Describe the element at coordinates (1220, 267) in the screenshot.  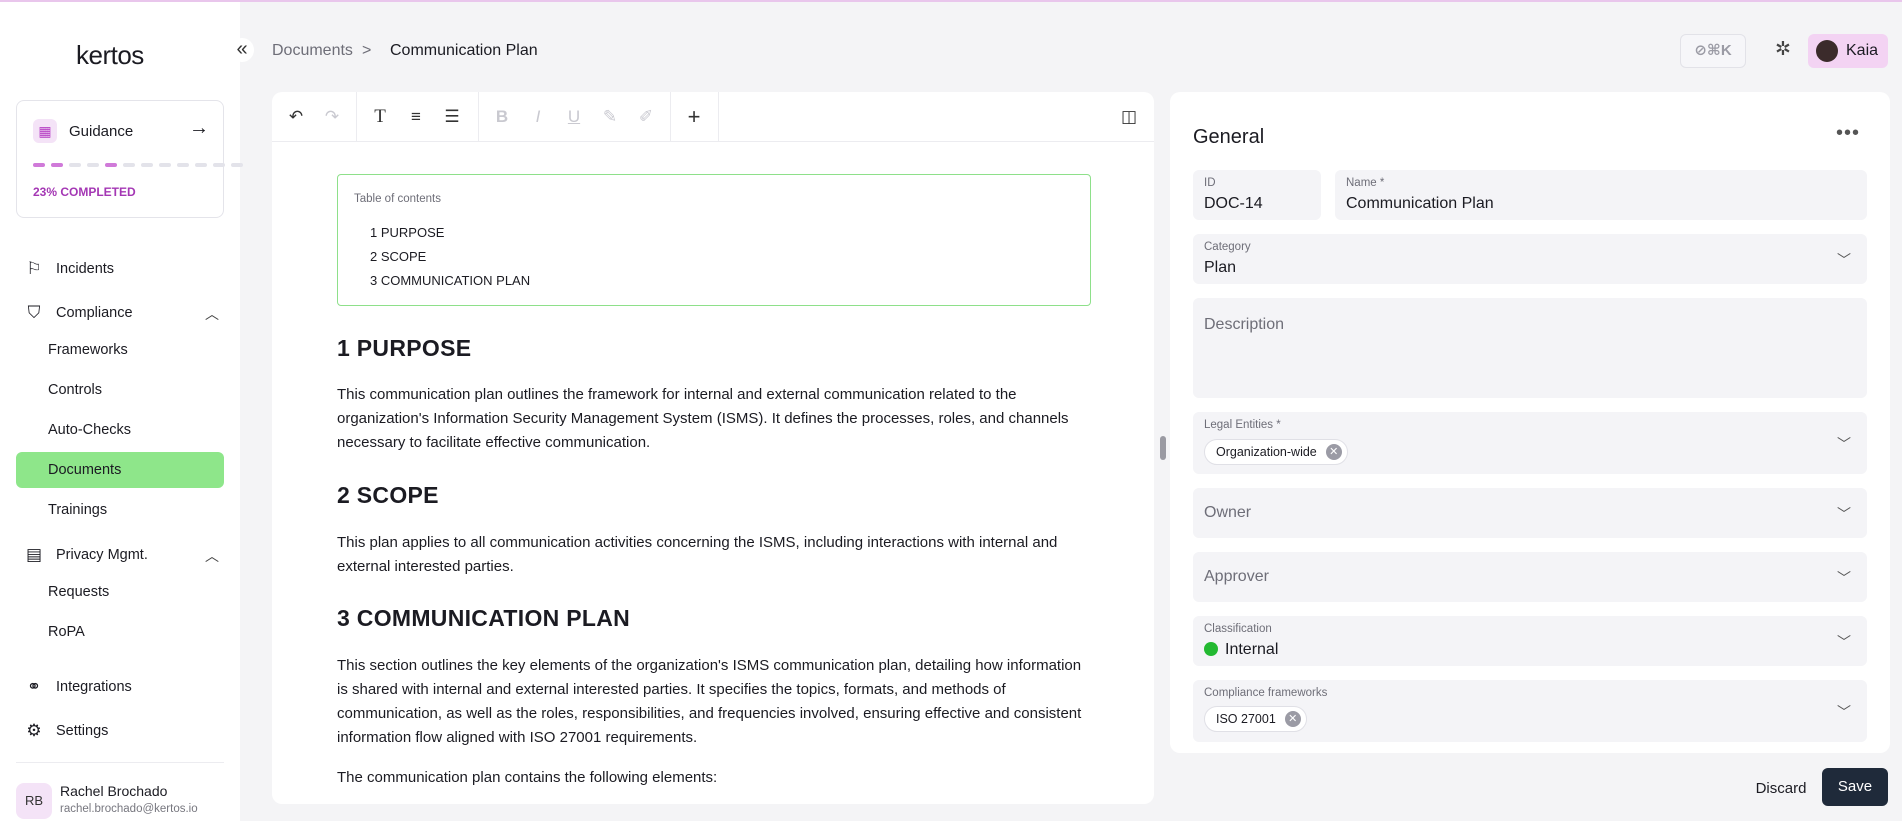
I see `category-value: Plan` at that location.